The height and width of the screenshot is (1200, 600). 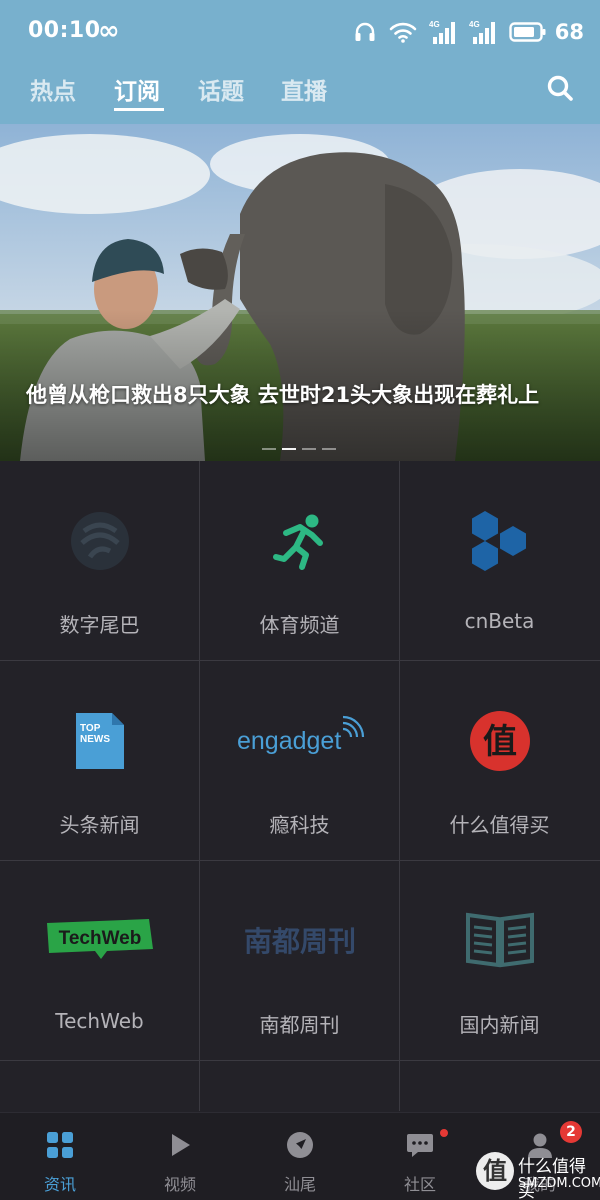 I want to click on nav-video: 视频, so click(x=180, y=1156).